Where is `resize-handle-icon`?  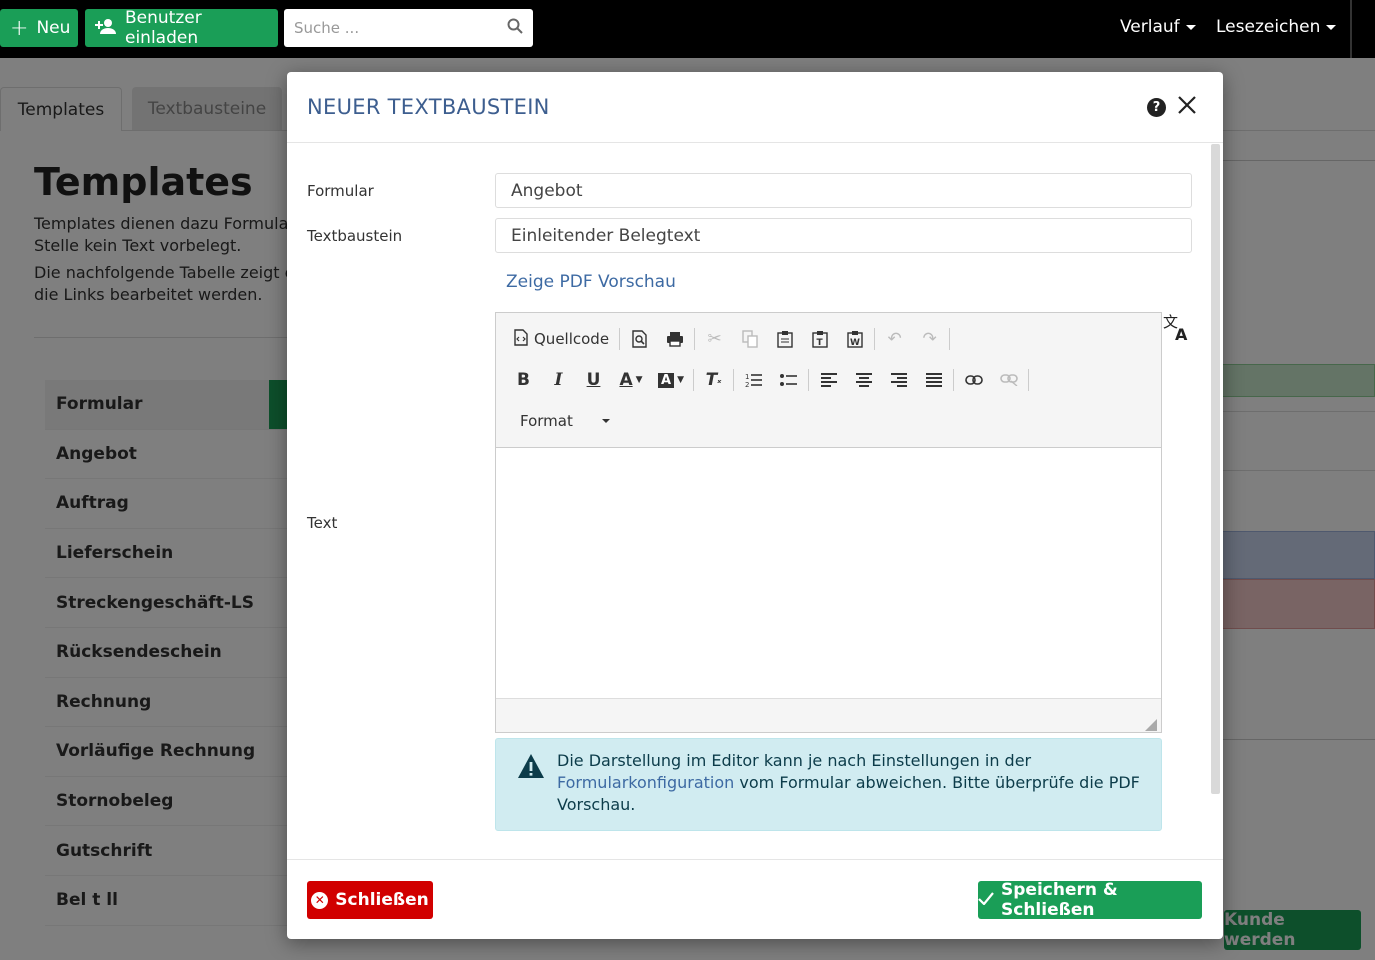
resize-handle-icon is located at coordinates (1151, 723).